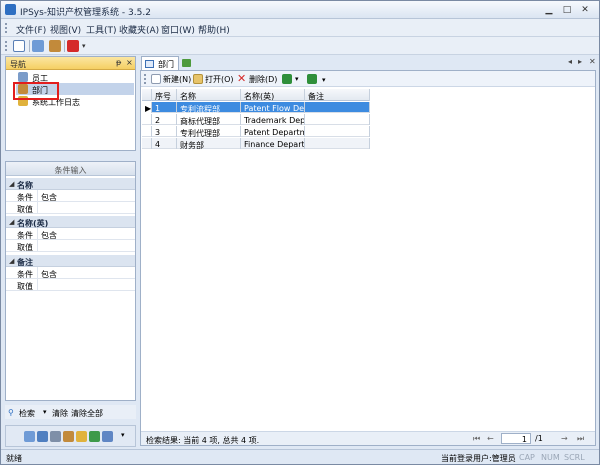 The height and width of the screenshot is (465, 600). What do you see at coordinates (273, 107) in the screenshot?
I see `table-cell: Patent Flow Dep` at bounding box center [273, 107].